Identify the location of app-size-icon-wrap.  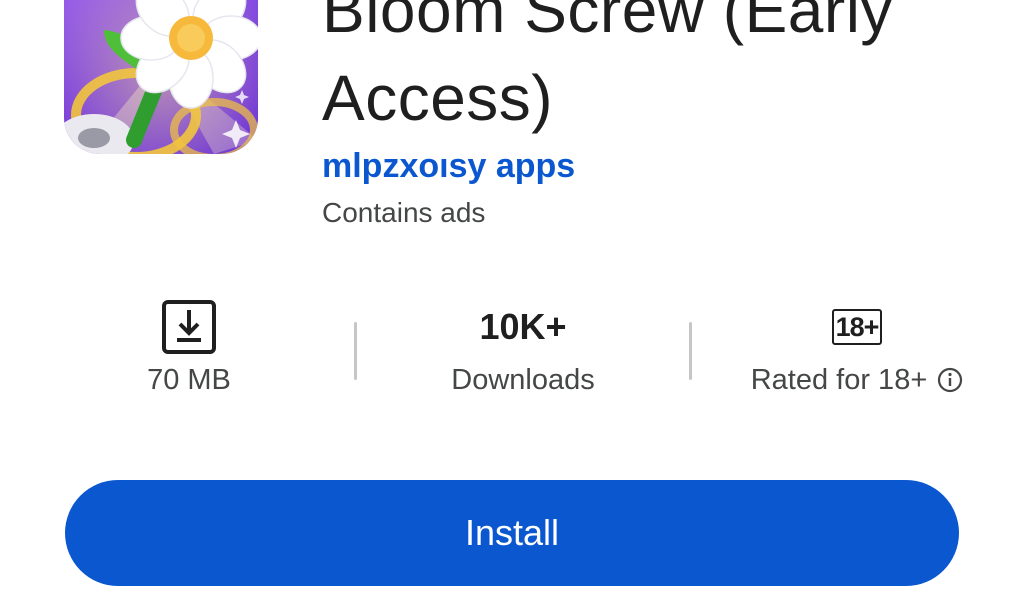
(189, 327).